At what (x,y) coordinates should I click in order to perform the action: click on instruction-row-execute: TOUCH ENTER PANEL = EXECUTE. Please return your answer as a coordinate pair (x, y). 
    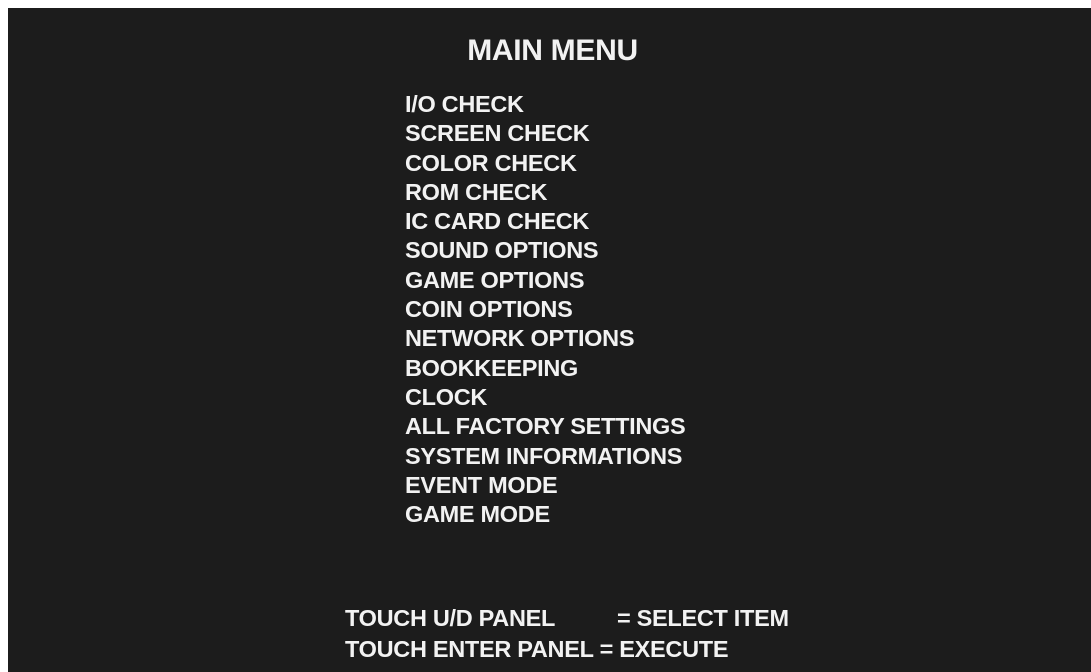
    Looking at the image, I should click on (567, 649).